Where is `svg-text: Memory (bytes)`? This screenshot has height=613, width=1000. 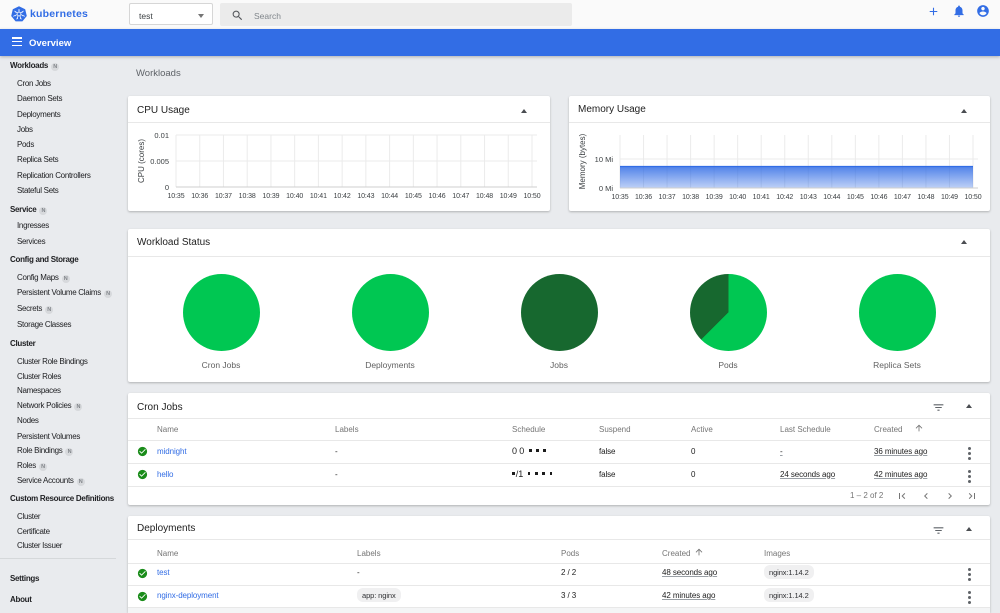
svg-text: Memory (bytes) is located at coordinates (582, 161).